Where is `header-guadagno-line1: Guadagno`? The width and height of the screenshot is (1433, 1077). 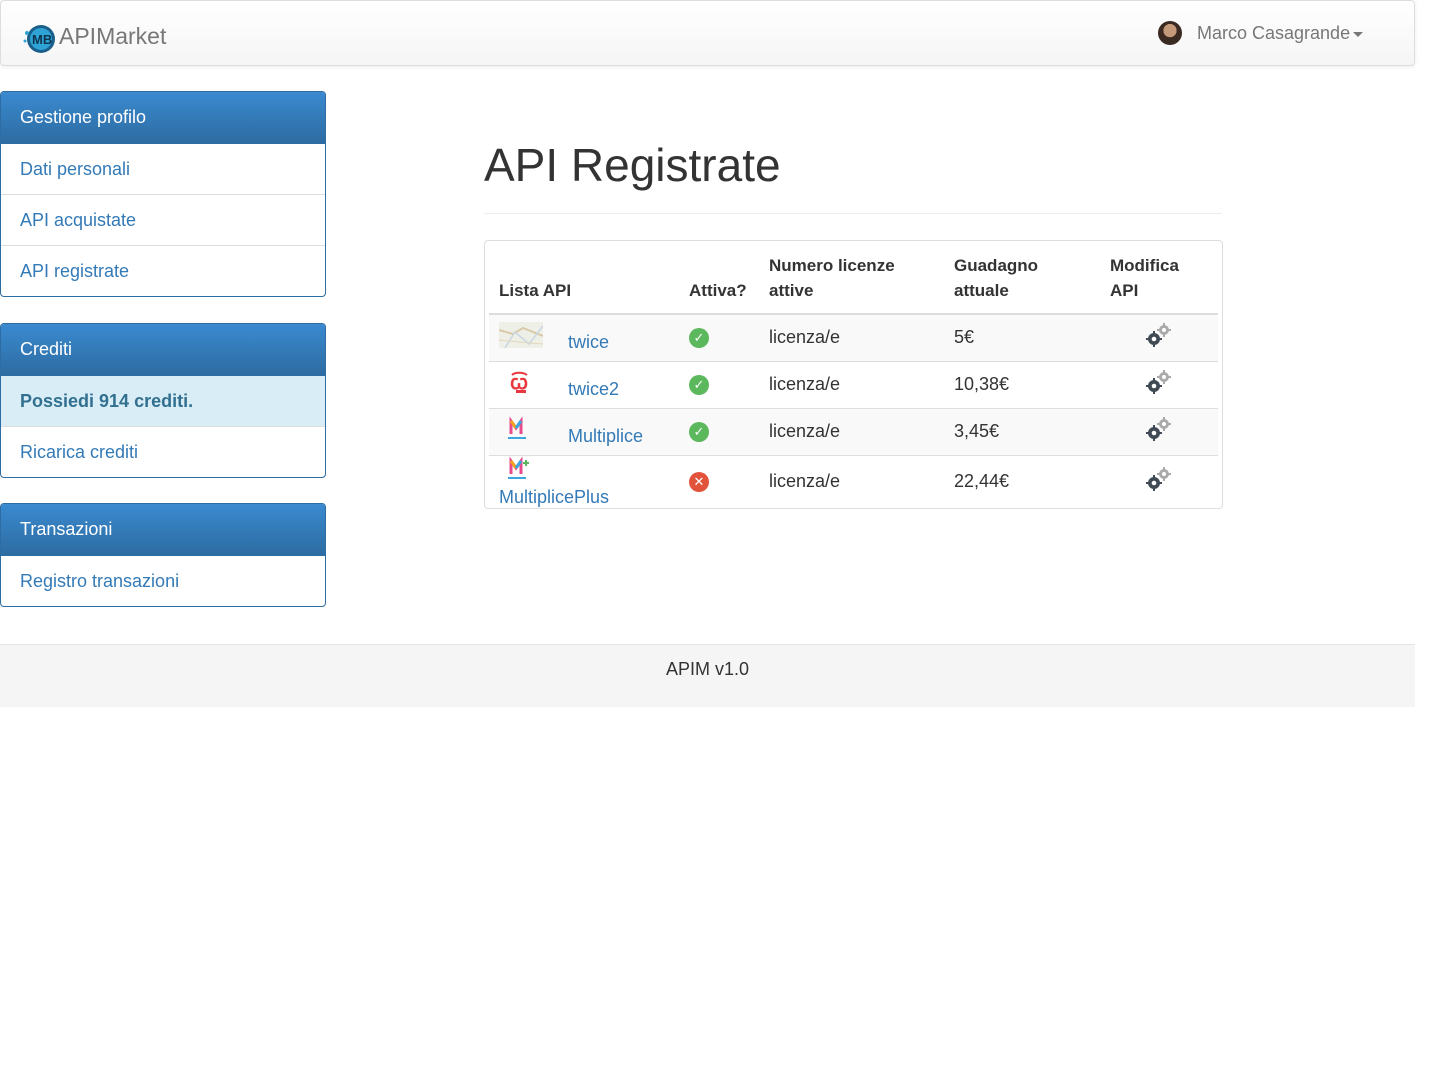 header-guadagno-line1: Guadagno is located at coordinates (996, 265).